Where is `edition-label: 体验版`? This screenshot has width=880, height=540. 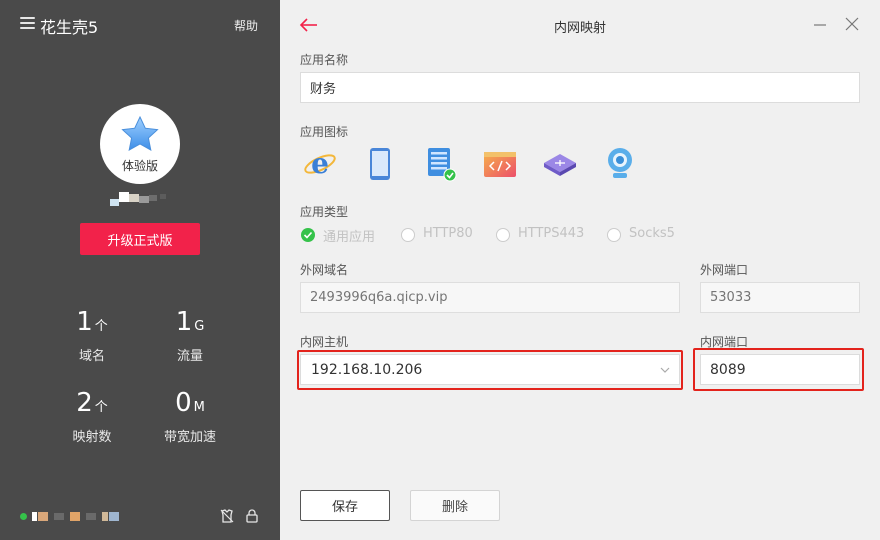 edition-label: 体验版 is located at coordinates (139, 166).